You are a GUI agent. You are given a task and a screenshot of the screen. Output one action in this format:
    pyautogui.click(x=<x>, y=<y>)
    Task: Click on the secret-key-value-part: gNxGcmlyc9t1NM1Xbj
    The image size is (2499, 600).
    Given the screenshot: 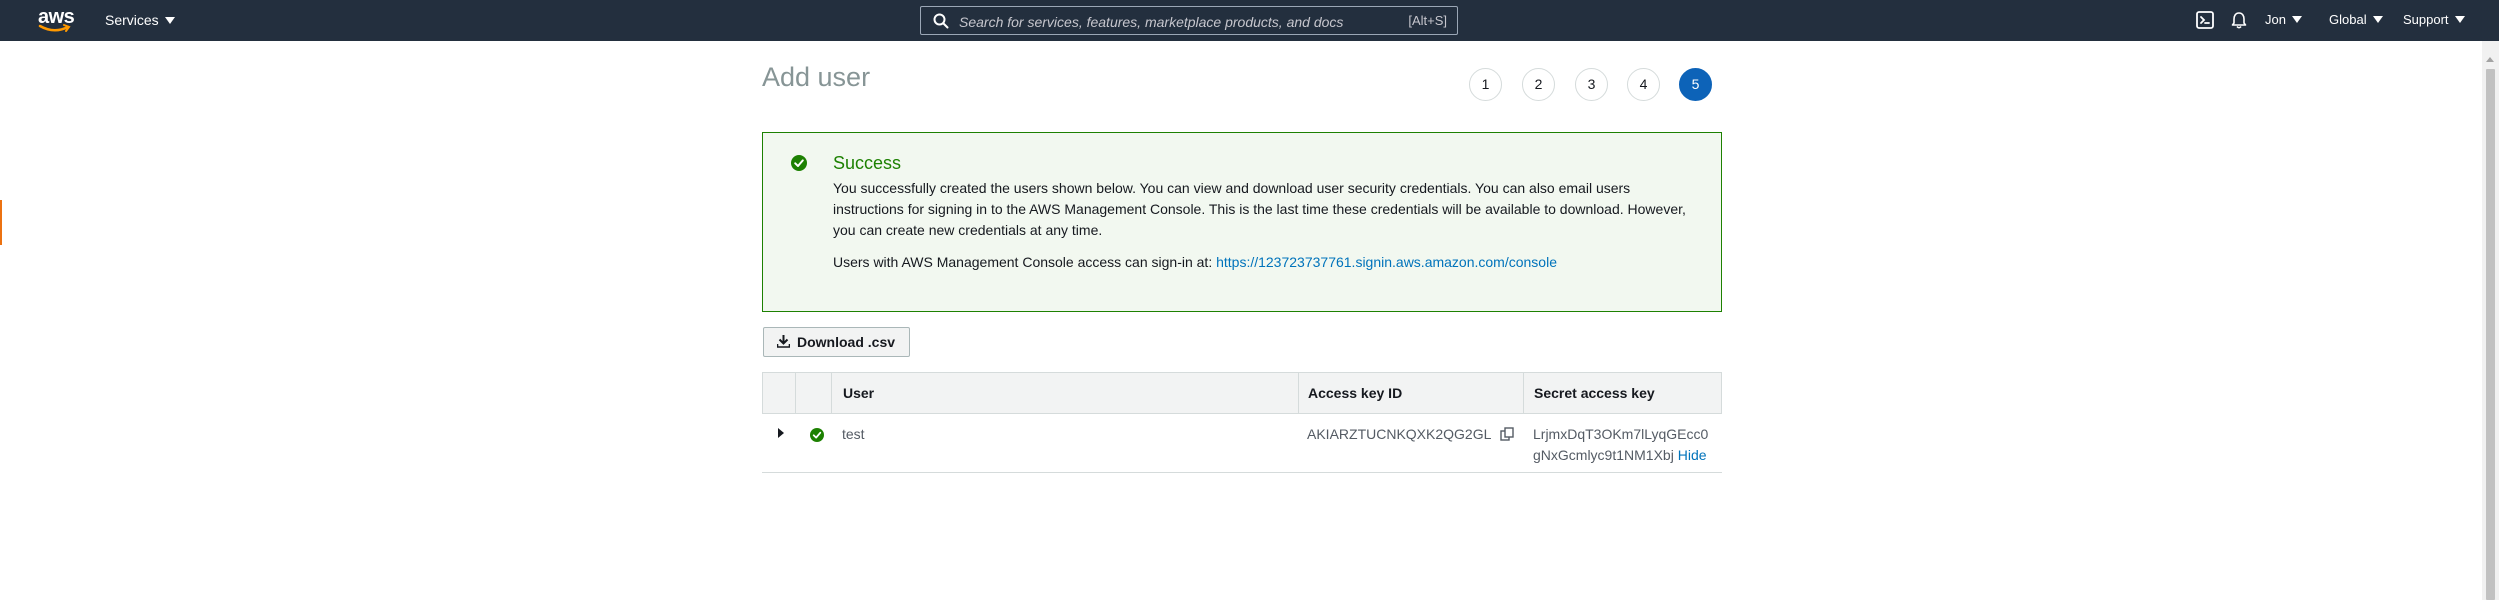 What is the action you would take?
    pyautogui.click(x=1603, y=455)
    